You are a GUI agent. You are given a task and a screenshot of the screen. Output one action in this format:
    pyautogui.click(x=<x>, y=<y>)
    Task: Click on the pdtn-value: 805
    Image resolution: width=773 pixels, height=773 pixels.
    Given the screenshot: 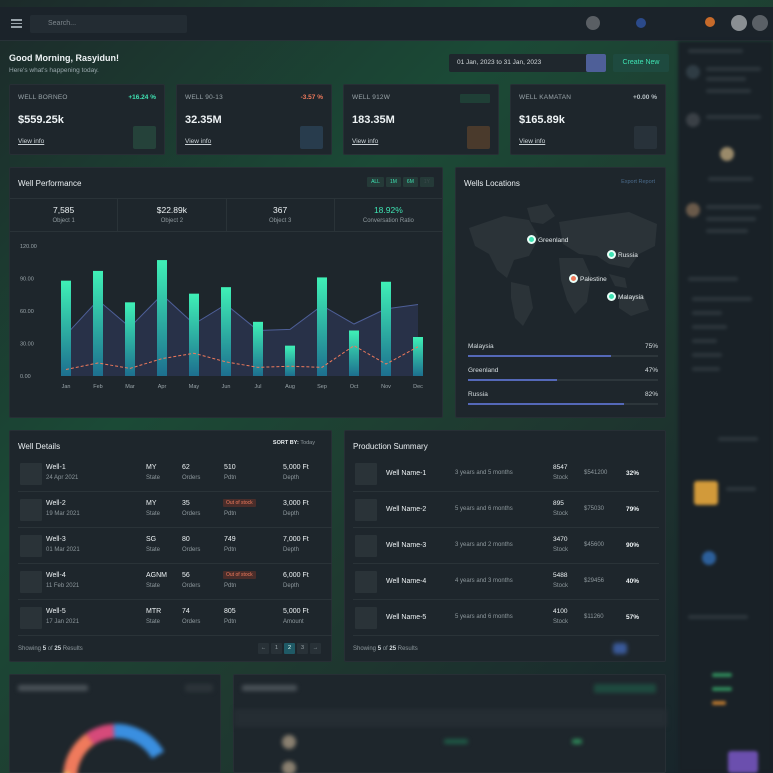 What is the action you would take?
    pyautogui.click(x=230, y=611)
    